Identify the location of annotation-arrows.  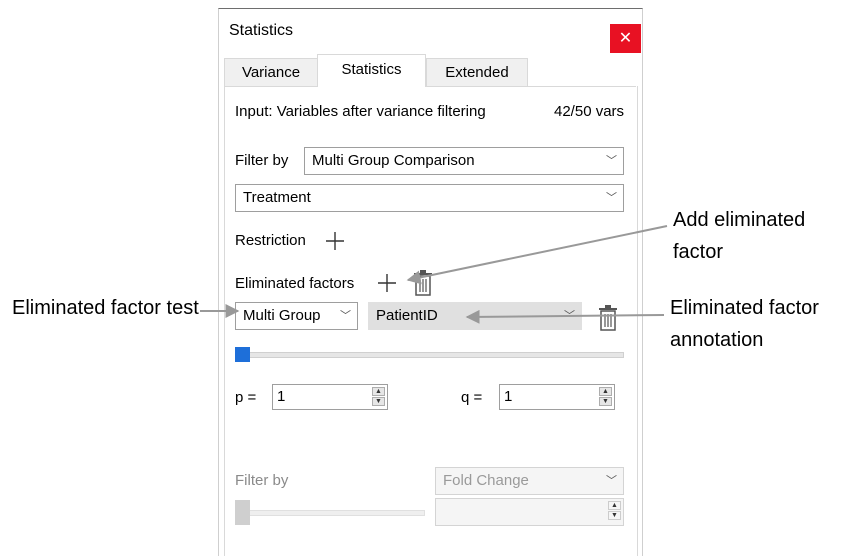
(434, 274).